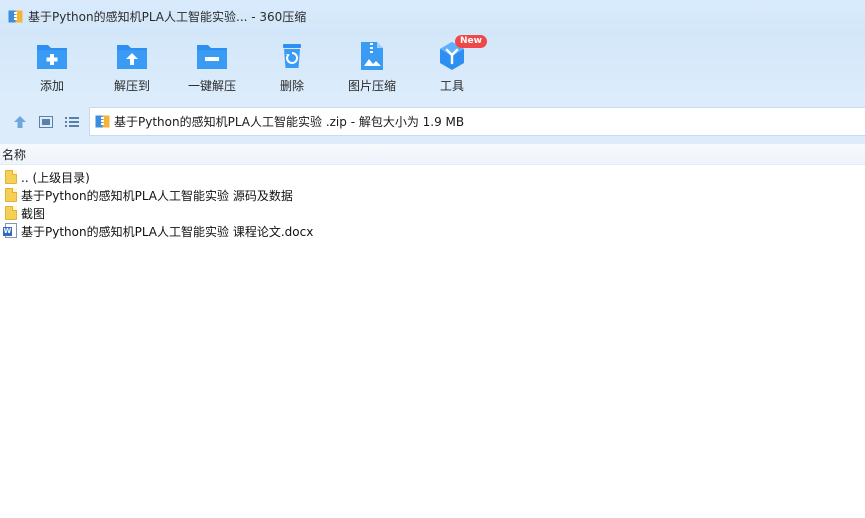 Image resolution: width=865 pixels, height=518 pixels. I want to click on one-click-extract-label: 一键解压, so click(211, 86).